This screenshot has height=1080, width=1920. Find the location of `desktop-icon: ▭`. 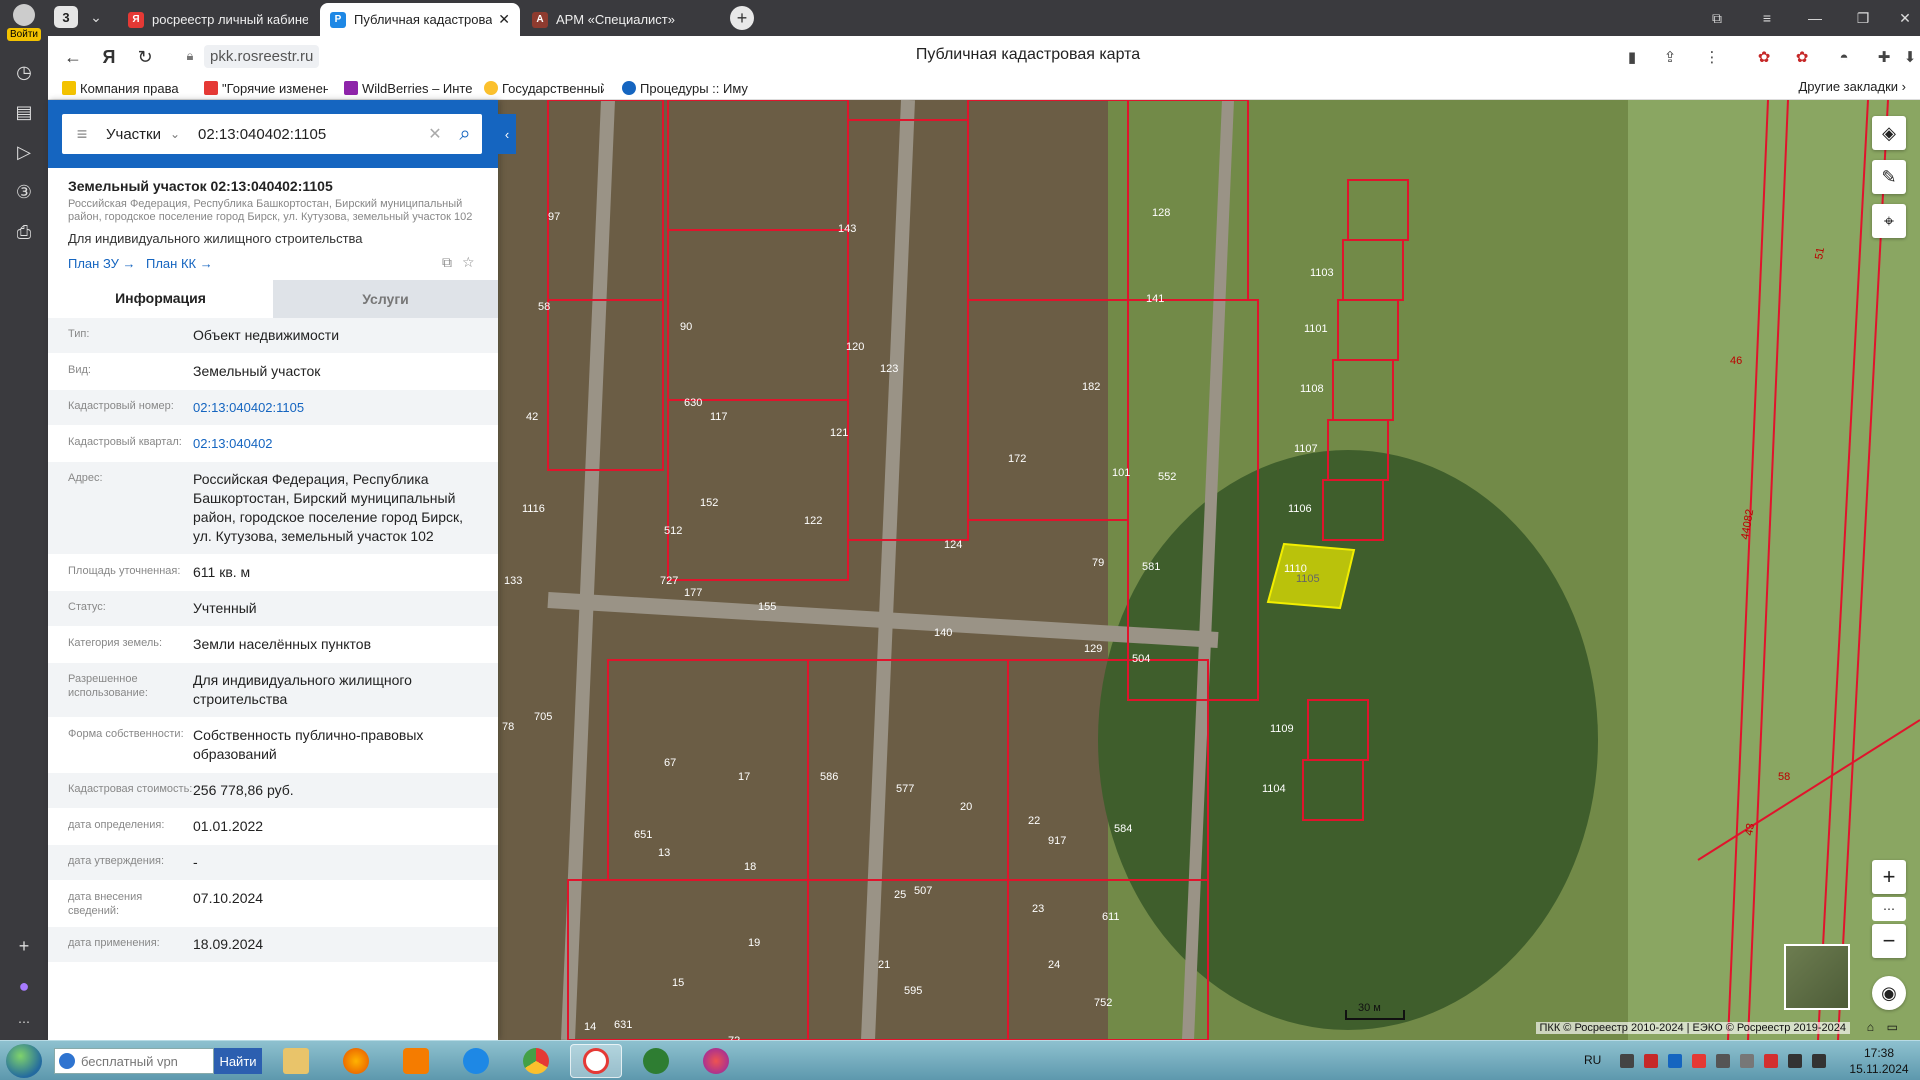

desktop-icon: ▭ is located at coordinates (1892, 1027).